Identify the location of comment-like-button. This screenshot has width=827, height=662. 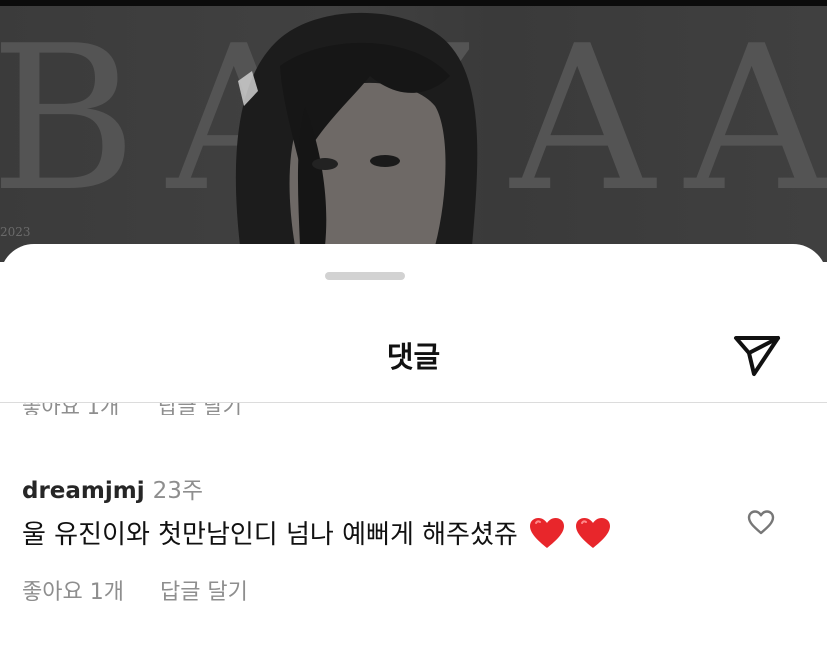
(761, 522).